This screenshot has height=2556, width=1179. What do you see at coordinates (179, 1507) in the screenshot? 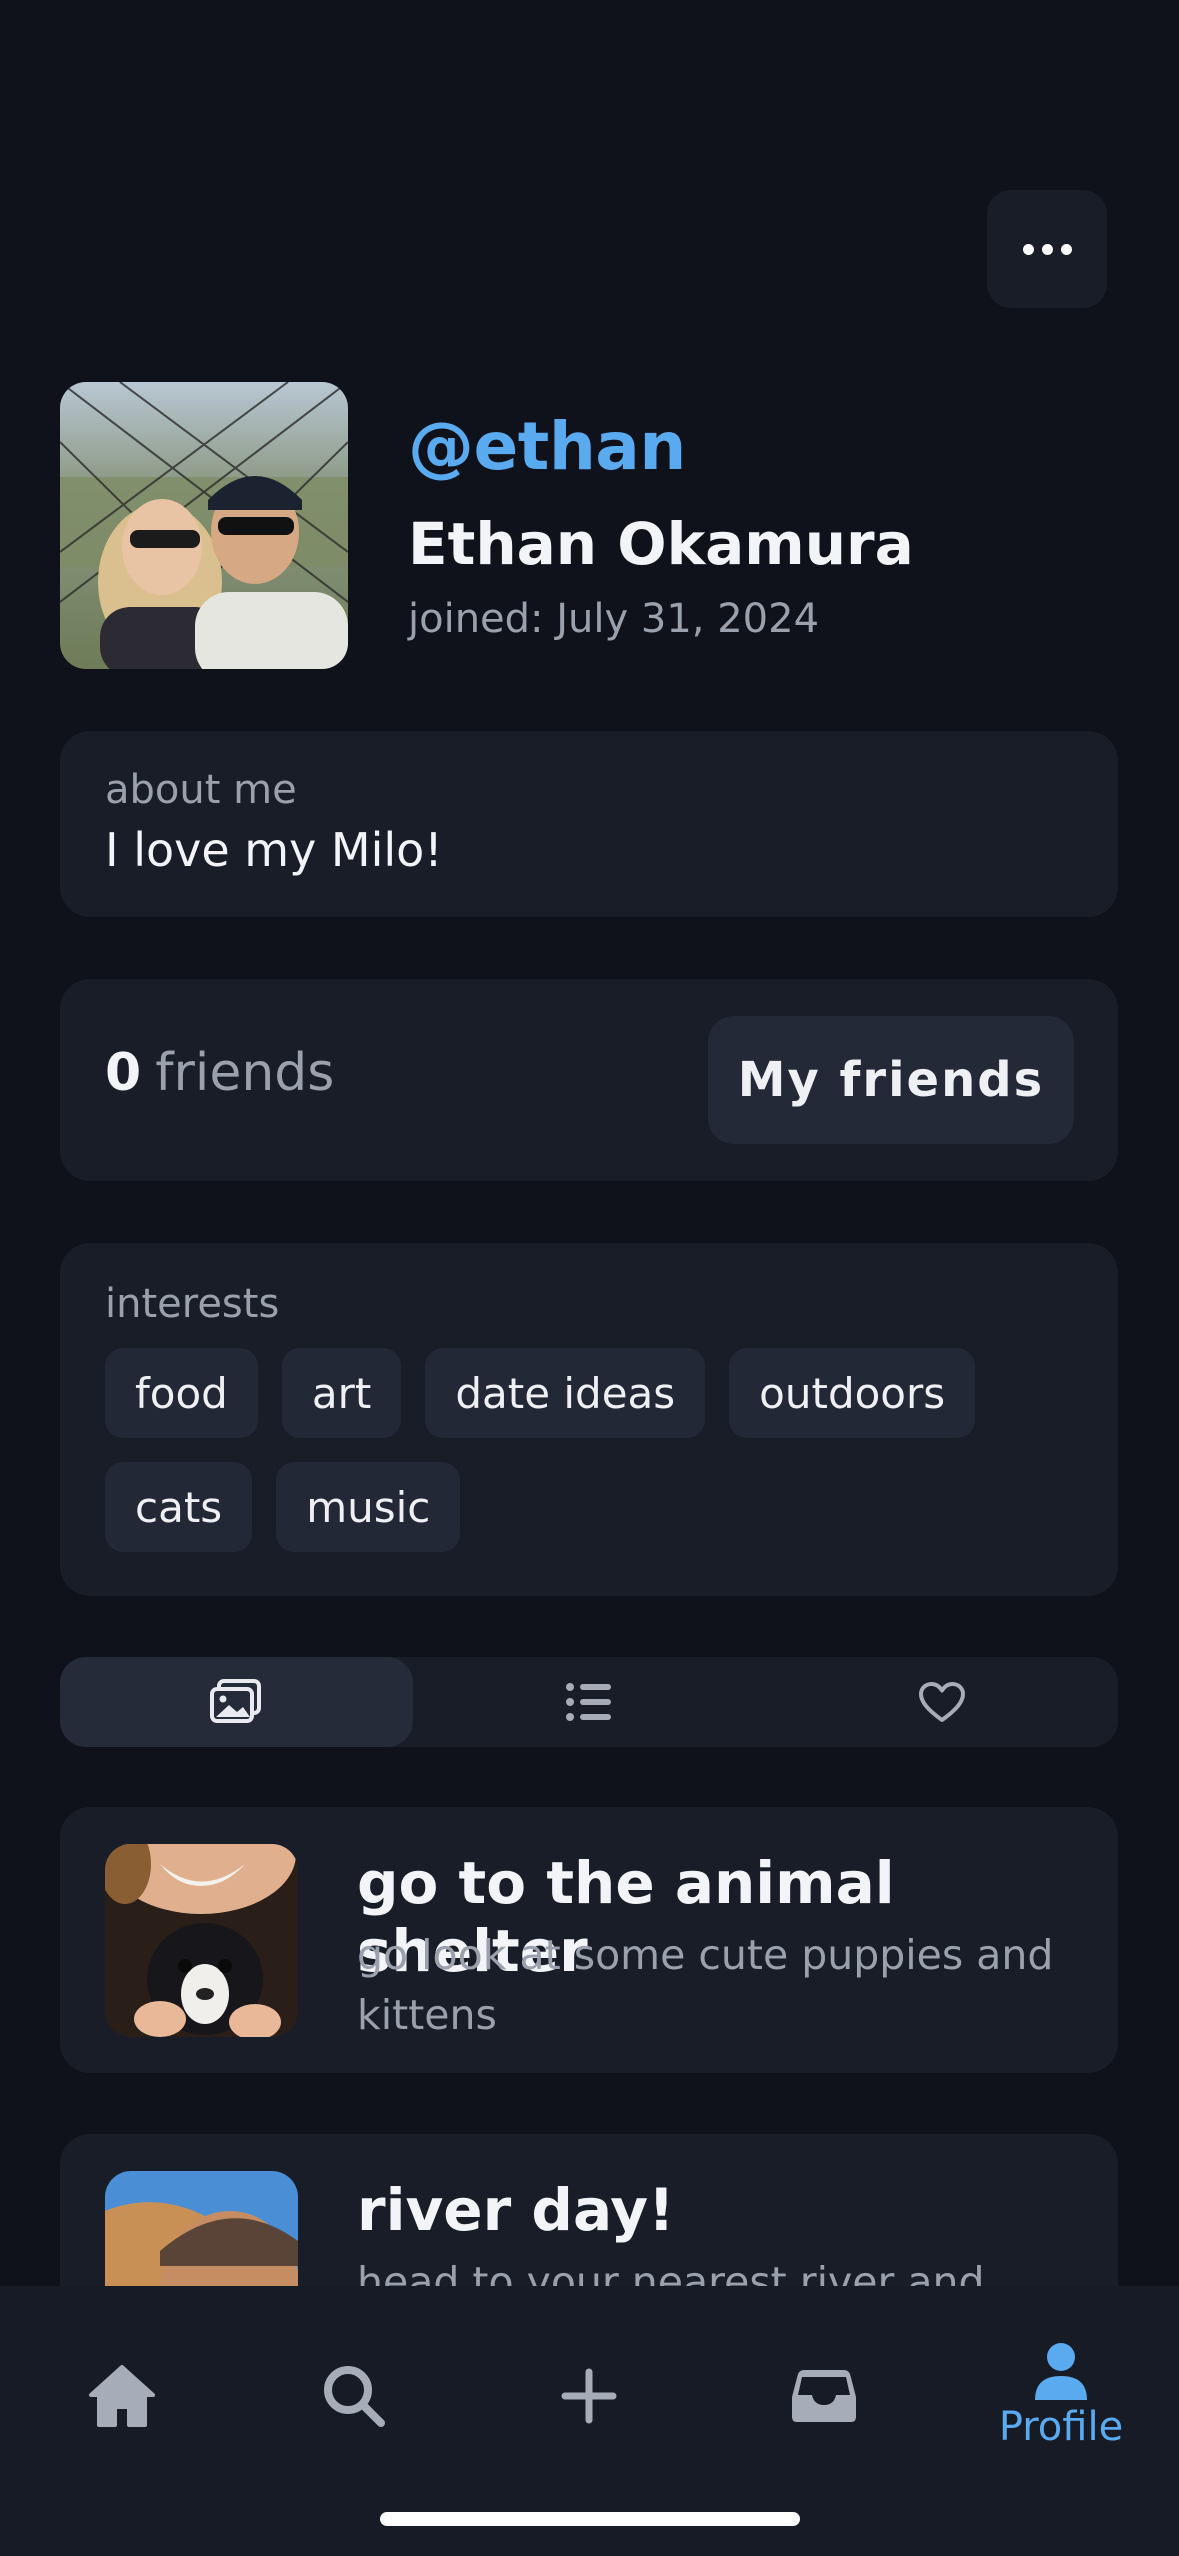
I see `interest-chip: cats` at bounding box center [179, 1507].